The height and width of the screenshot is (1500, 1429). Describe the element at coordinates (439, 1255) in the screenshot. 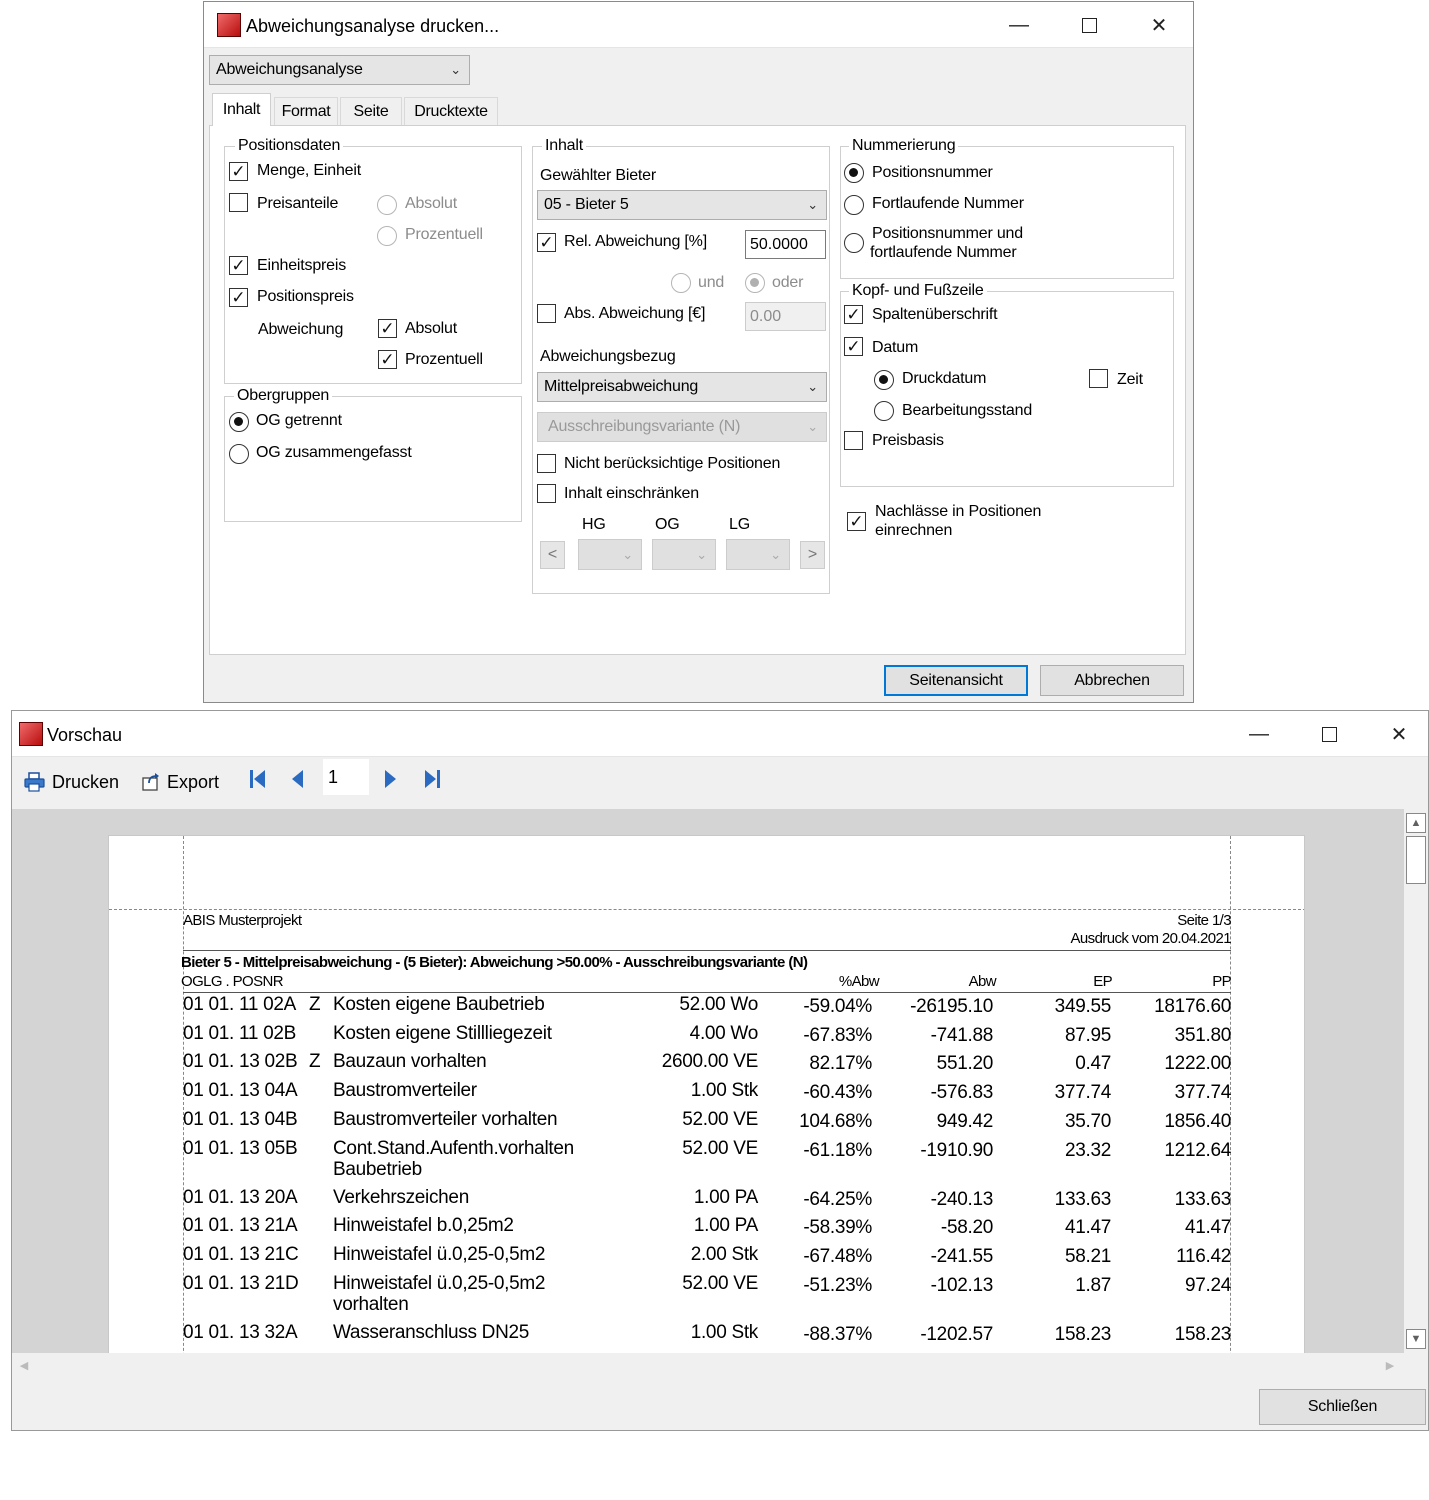

I see `row-text: Hinweistafel ü.0,25-0,5m2` at that location.